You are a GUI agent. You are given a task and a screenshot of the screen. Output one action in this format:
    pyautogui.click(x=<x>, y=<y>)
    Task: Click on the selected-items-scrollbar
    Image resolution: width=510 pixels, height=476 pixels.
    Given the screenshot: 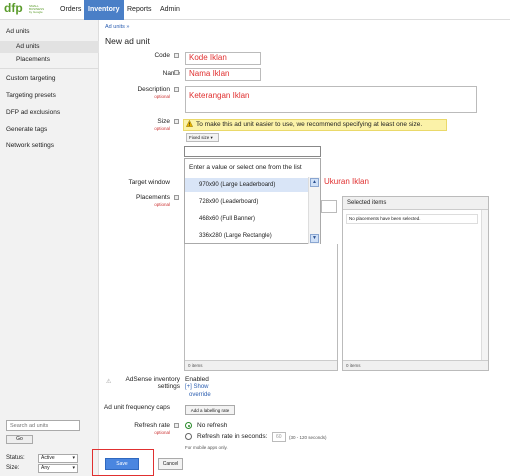 What is the action you would take?
    pyautogui.click(x=484, y=285)
    